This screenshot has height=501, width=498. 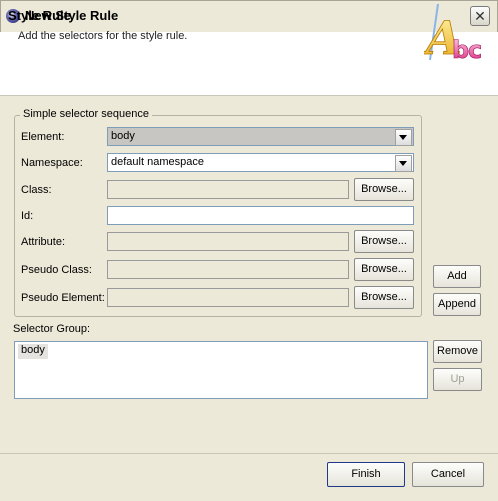 I want to click on id-label: Id:, so click(x=27, y=216).